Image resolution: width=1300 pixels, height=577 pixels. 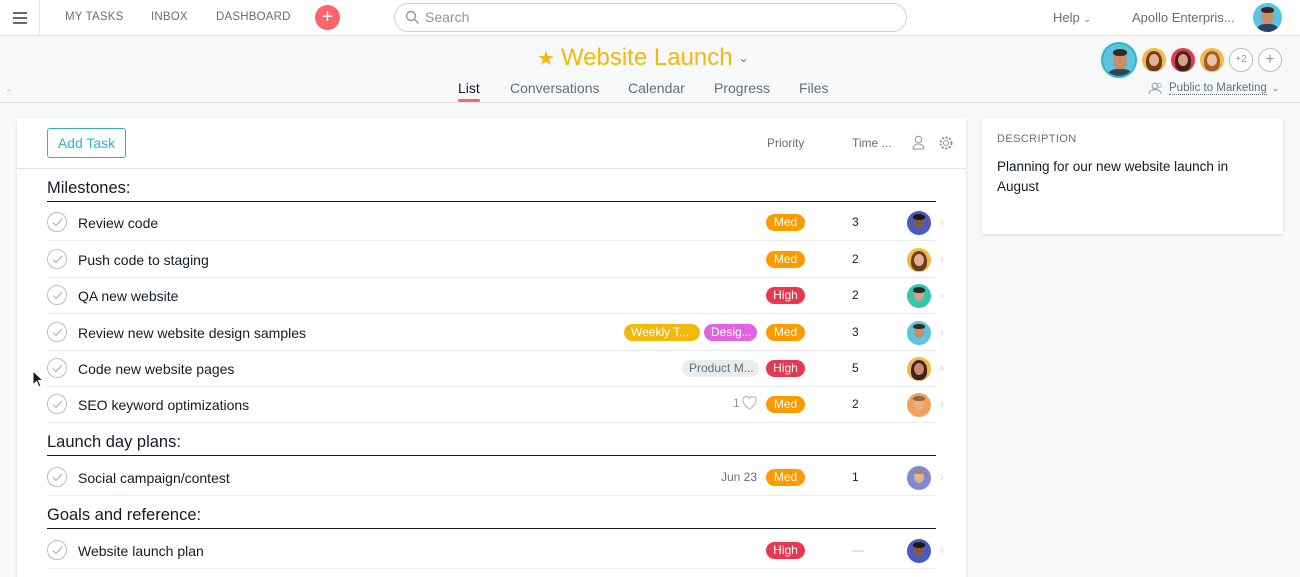 I want to click on project-title: ★ Website Launch ⌄, so click(x=643, y=58).